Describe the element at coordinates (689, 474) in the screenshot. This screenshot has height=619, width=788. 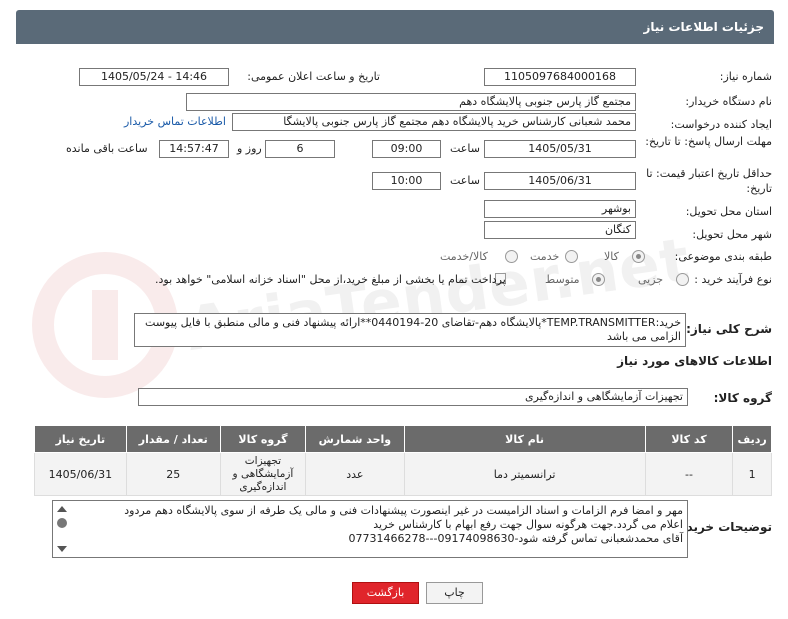
I see `cell-code: --` at that location.